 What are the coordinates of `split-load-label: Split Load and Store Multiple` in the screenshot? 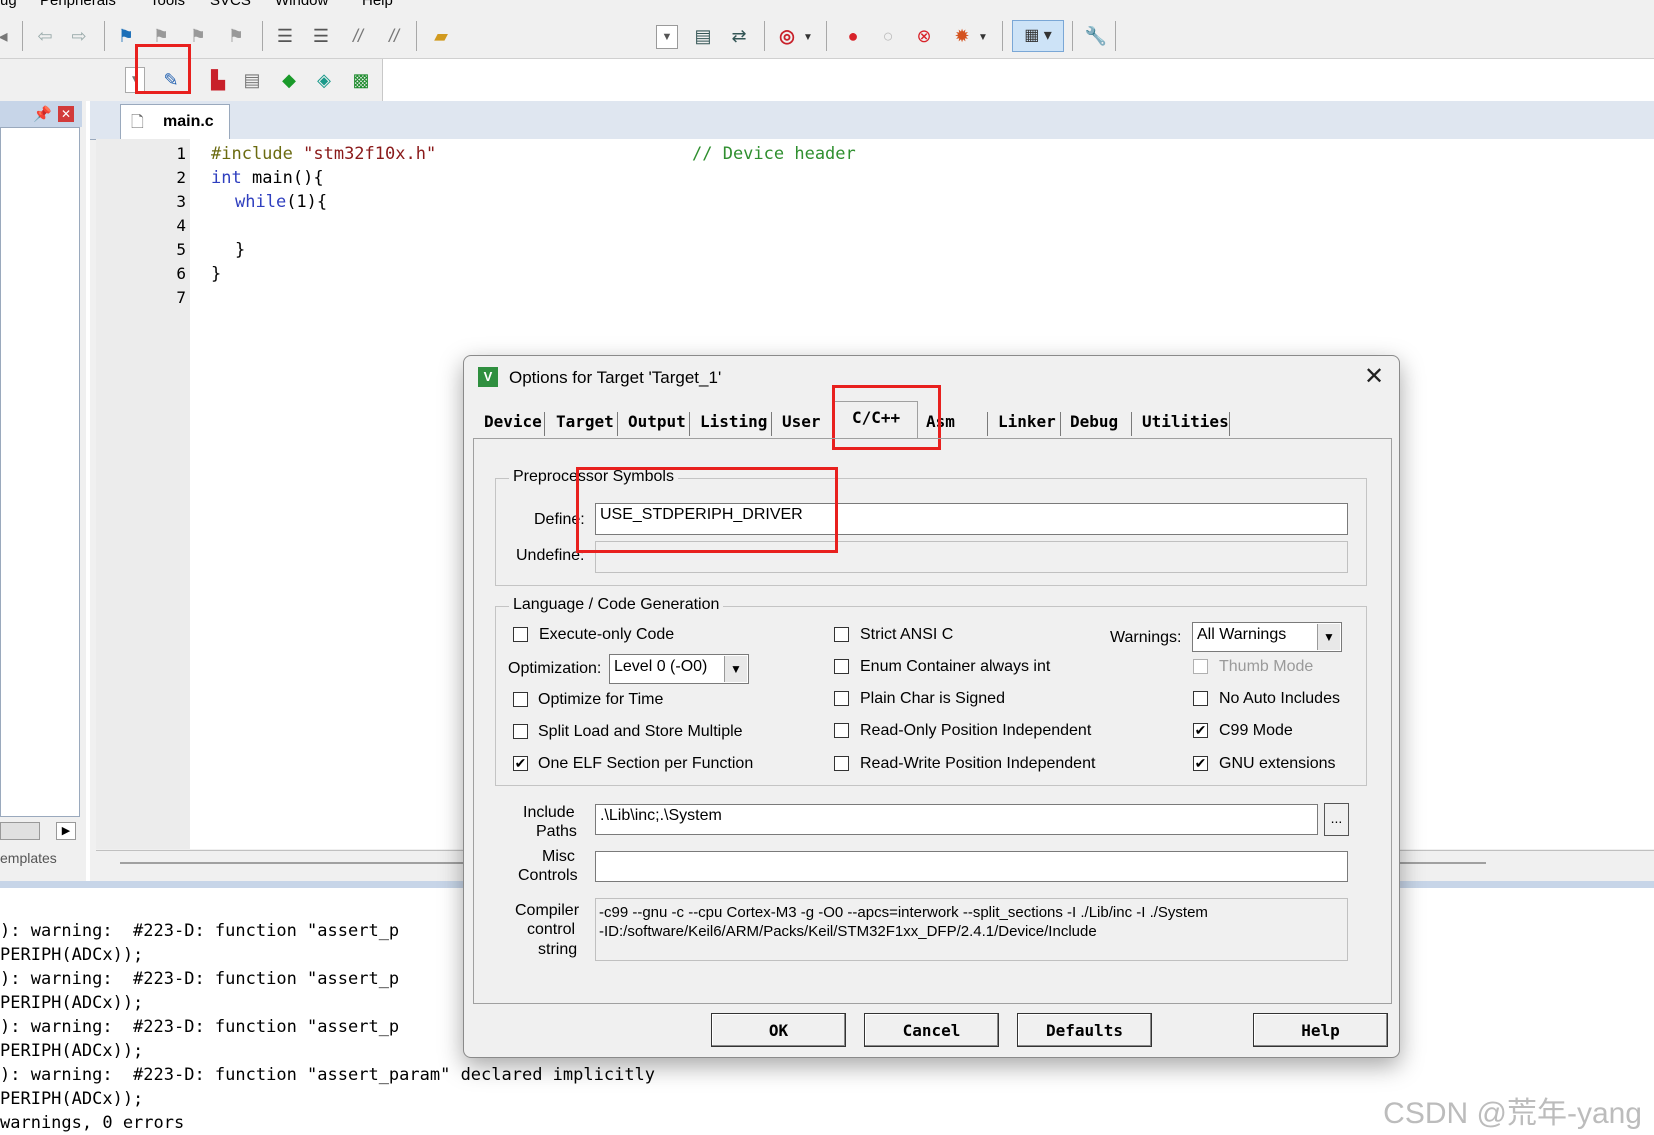 It's located at (640, 731).